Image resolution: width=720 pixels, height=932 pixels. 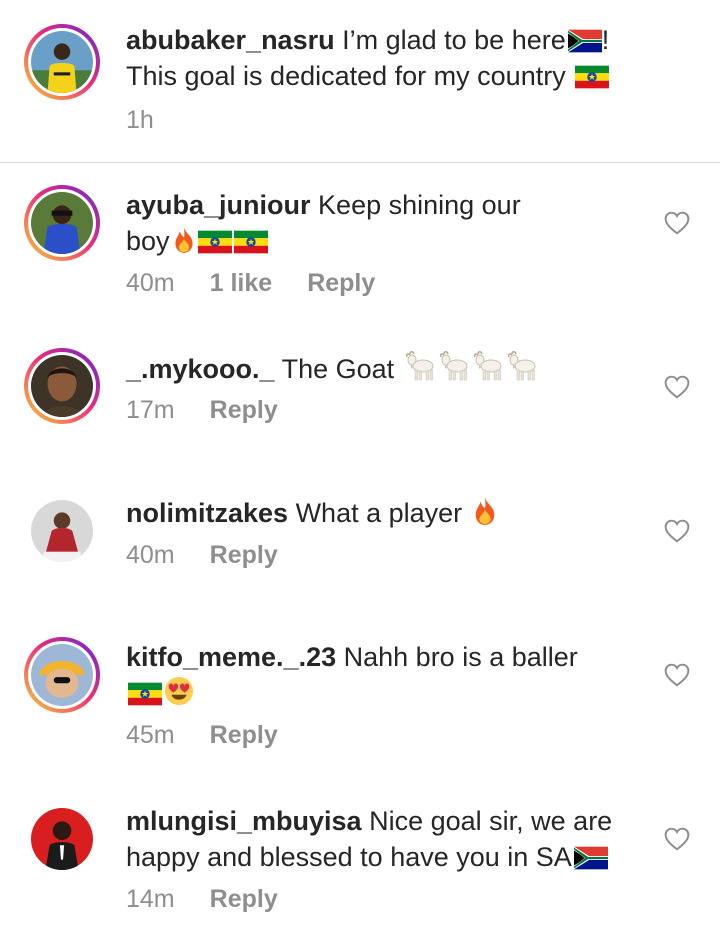 I want to click on comment-username: nolimitzakes, so click(x=207, y=513).